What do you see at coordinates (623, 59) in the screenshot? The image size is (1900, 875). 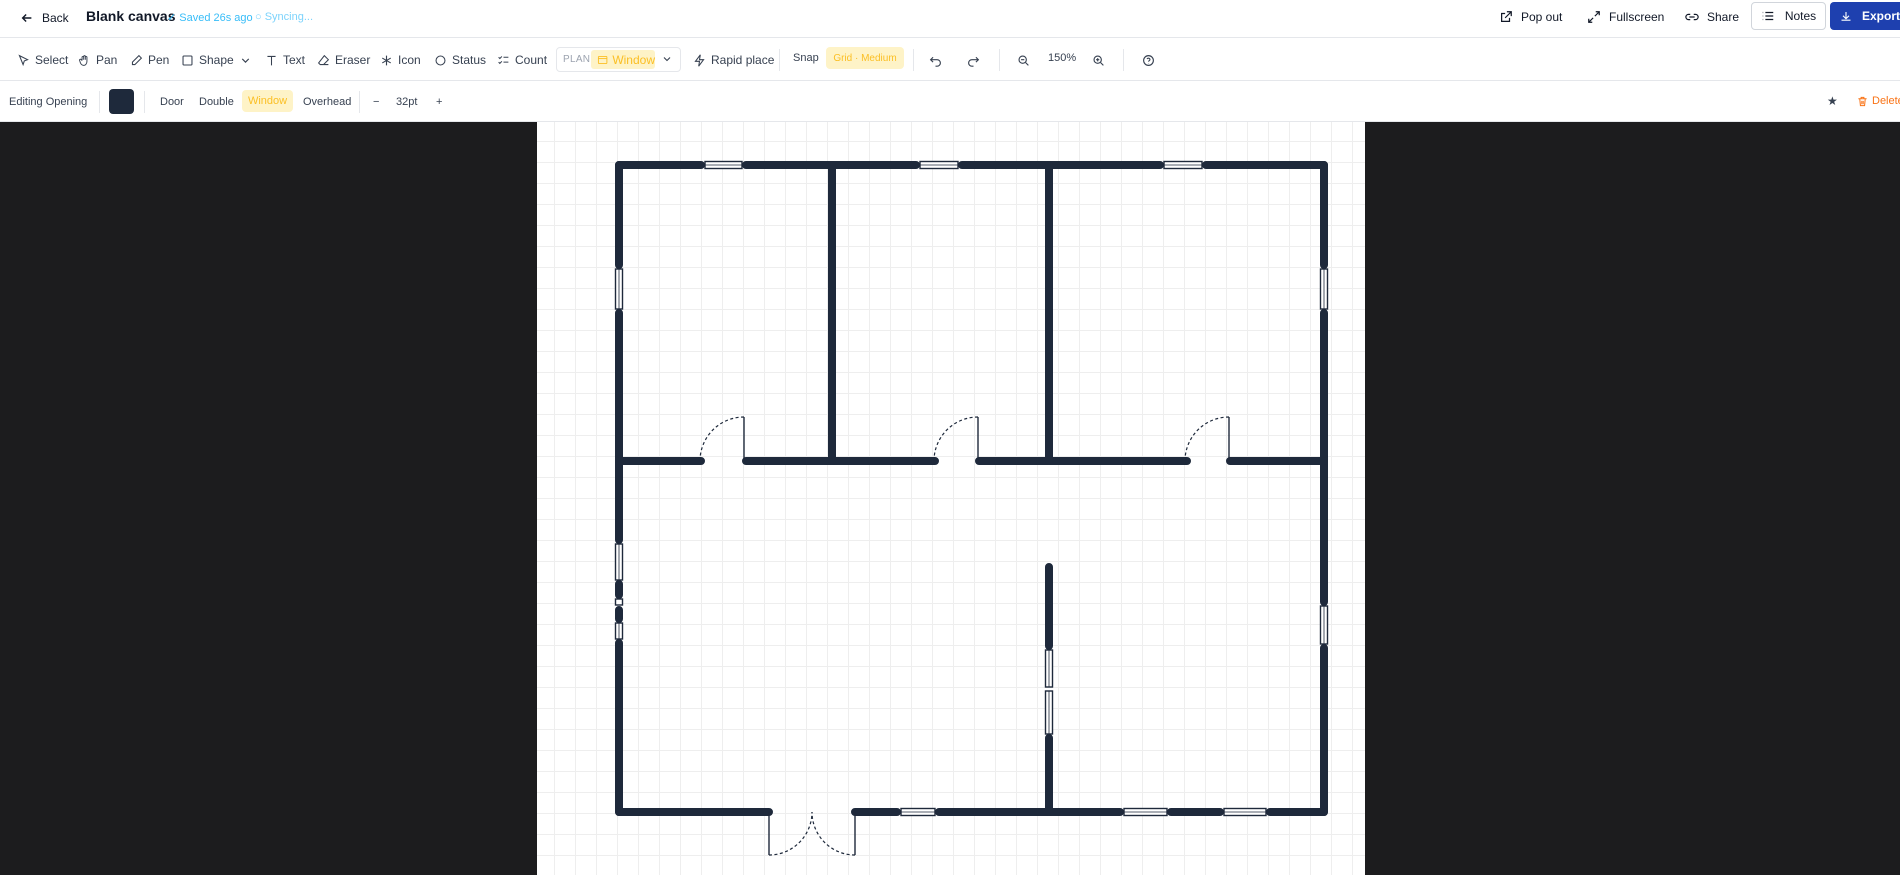 I see `plan-window-selector: Window` at bounding box center [623, 59].